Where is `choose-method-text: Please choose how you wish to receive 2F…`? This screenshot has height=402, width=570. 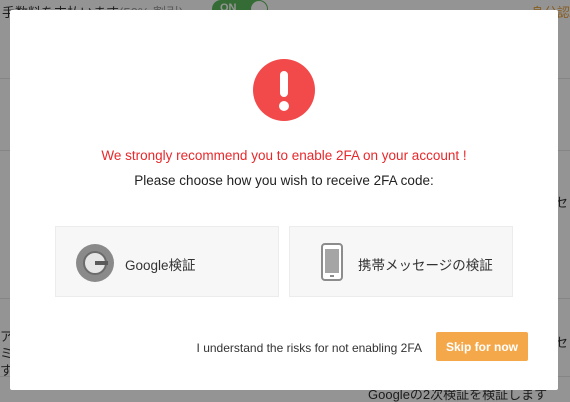
choose-method-text: Please choose how you wish to receive 2F… is located at coordinates (284, 180).